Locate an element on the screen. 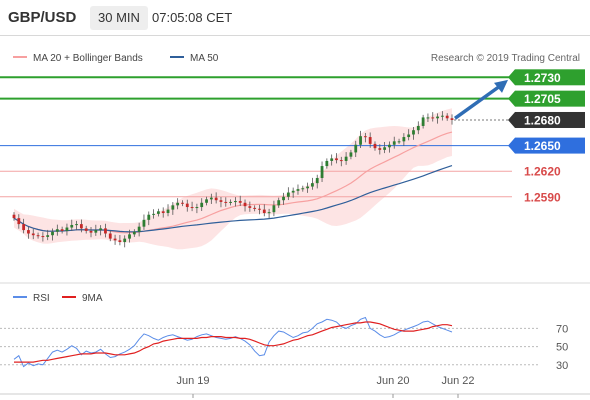  level-value-label: 1.2620 is located at coordinates (542, 172).